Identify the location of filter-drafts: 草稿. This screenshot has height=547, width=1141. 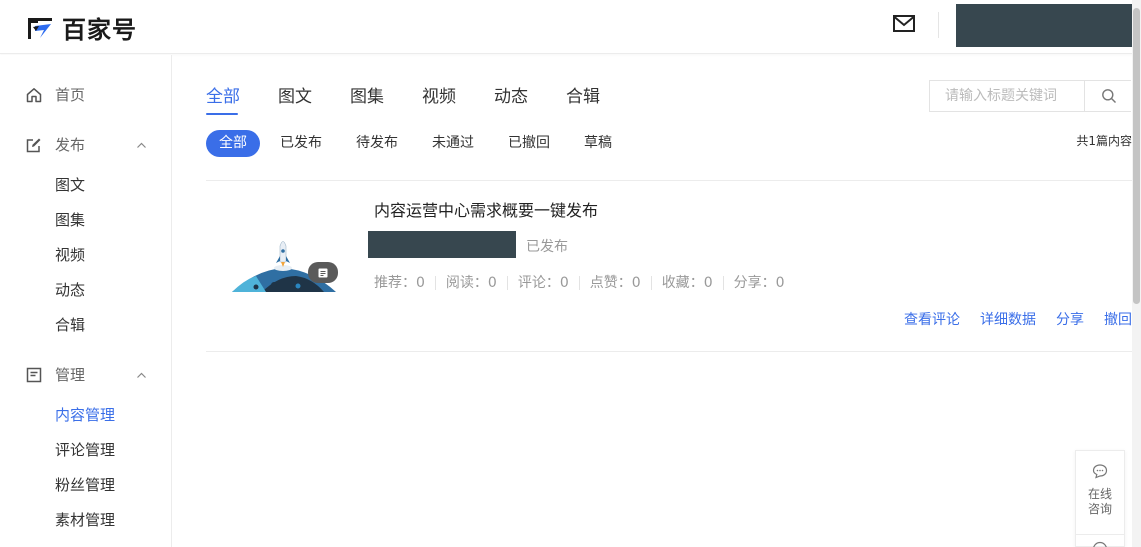
(598, 143).